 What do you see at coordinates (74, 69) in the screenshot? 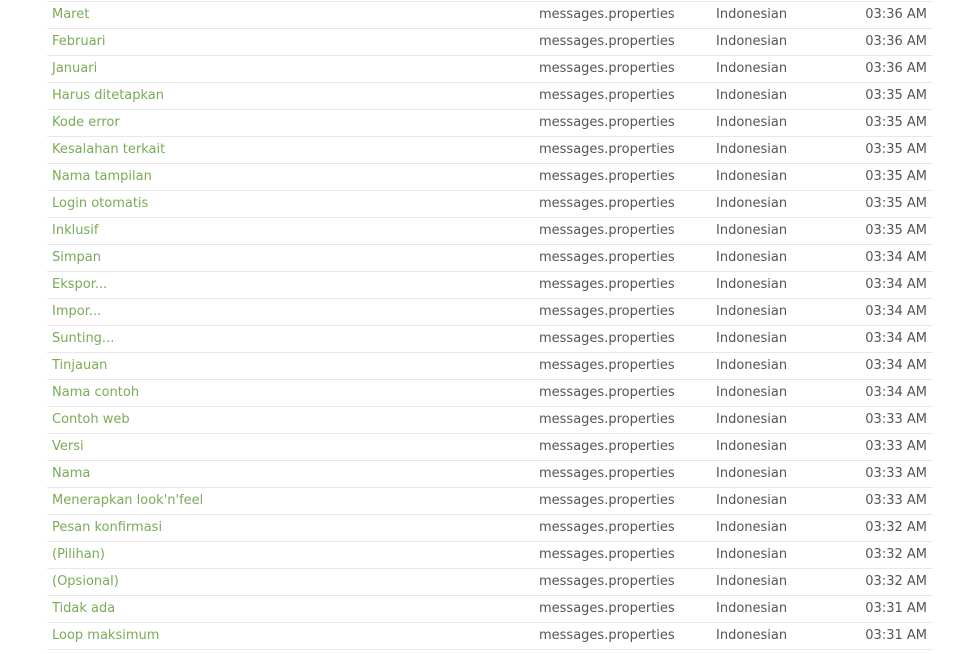
I see `translation-key-link: Januari` at bounding box center [74, 69].